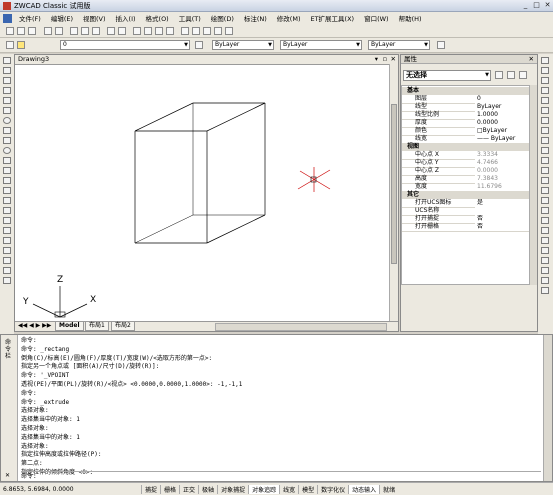  I want to click on tab-nav-arrows-icon: ◀◀ ◀ ▶ ▶▶, so click(34, 325).